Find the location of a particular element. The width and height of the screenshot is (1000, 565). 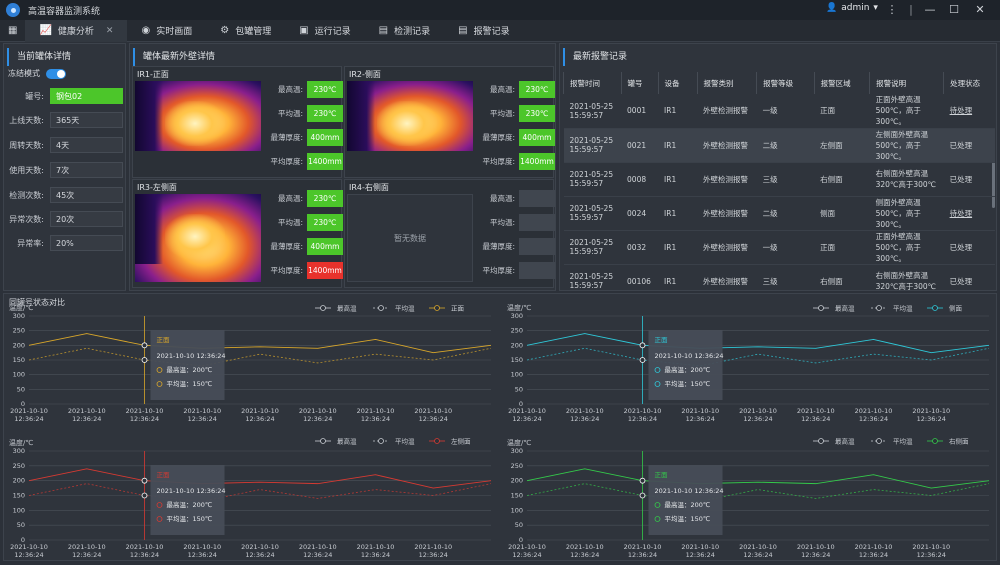

close-tab-icon: ✕ is located at coordinates (110, 31).